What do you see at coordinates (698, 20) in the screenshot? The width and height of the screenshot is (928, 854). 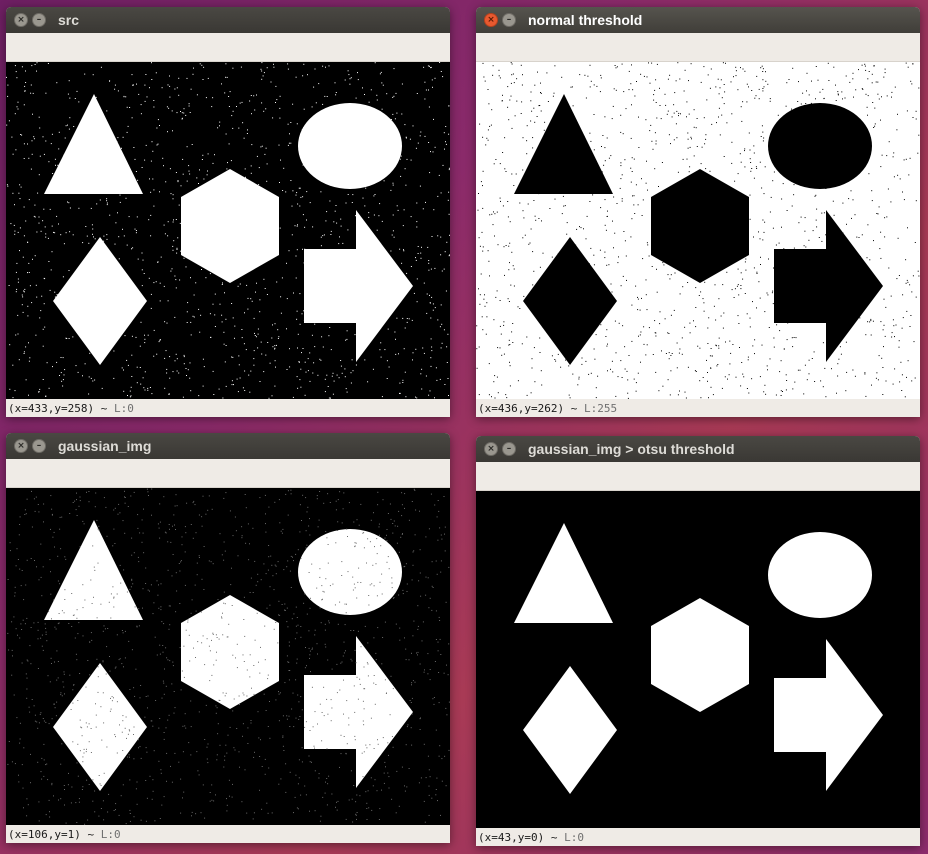 I see `title-bar-normal-threshold: × – normal threshold` at bounding box center [698, 20].